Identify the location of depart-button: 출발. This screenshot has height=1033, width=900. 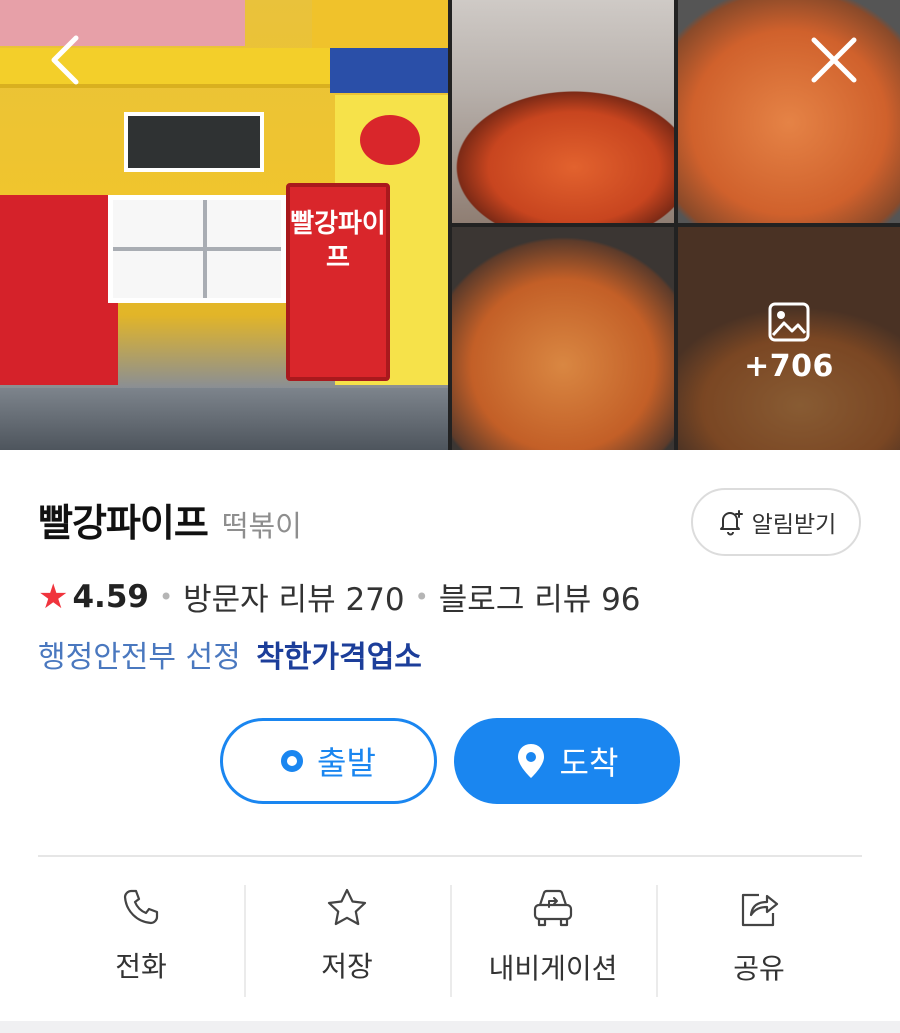
(328, 761).